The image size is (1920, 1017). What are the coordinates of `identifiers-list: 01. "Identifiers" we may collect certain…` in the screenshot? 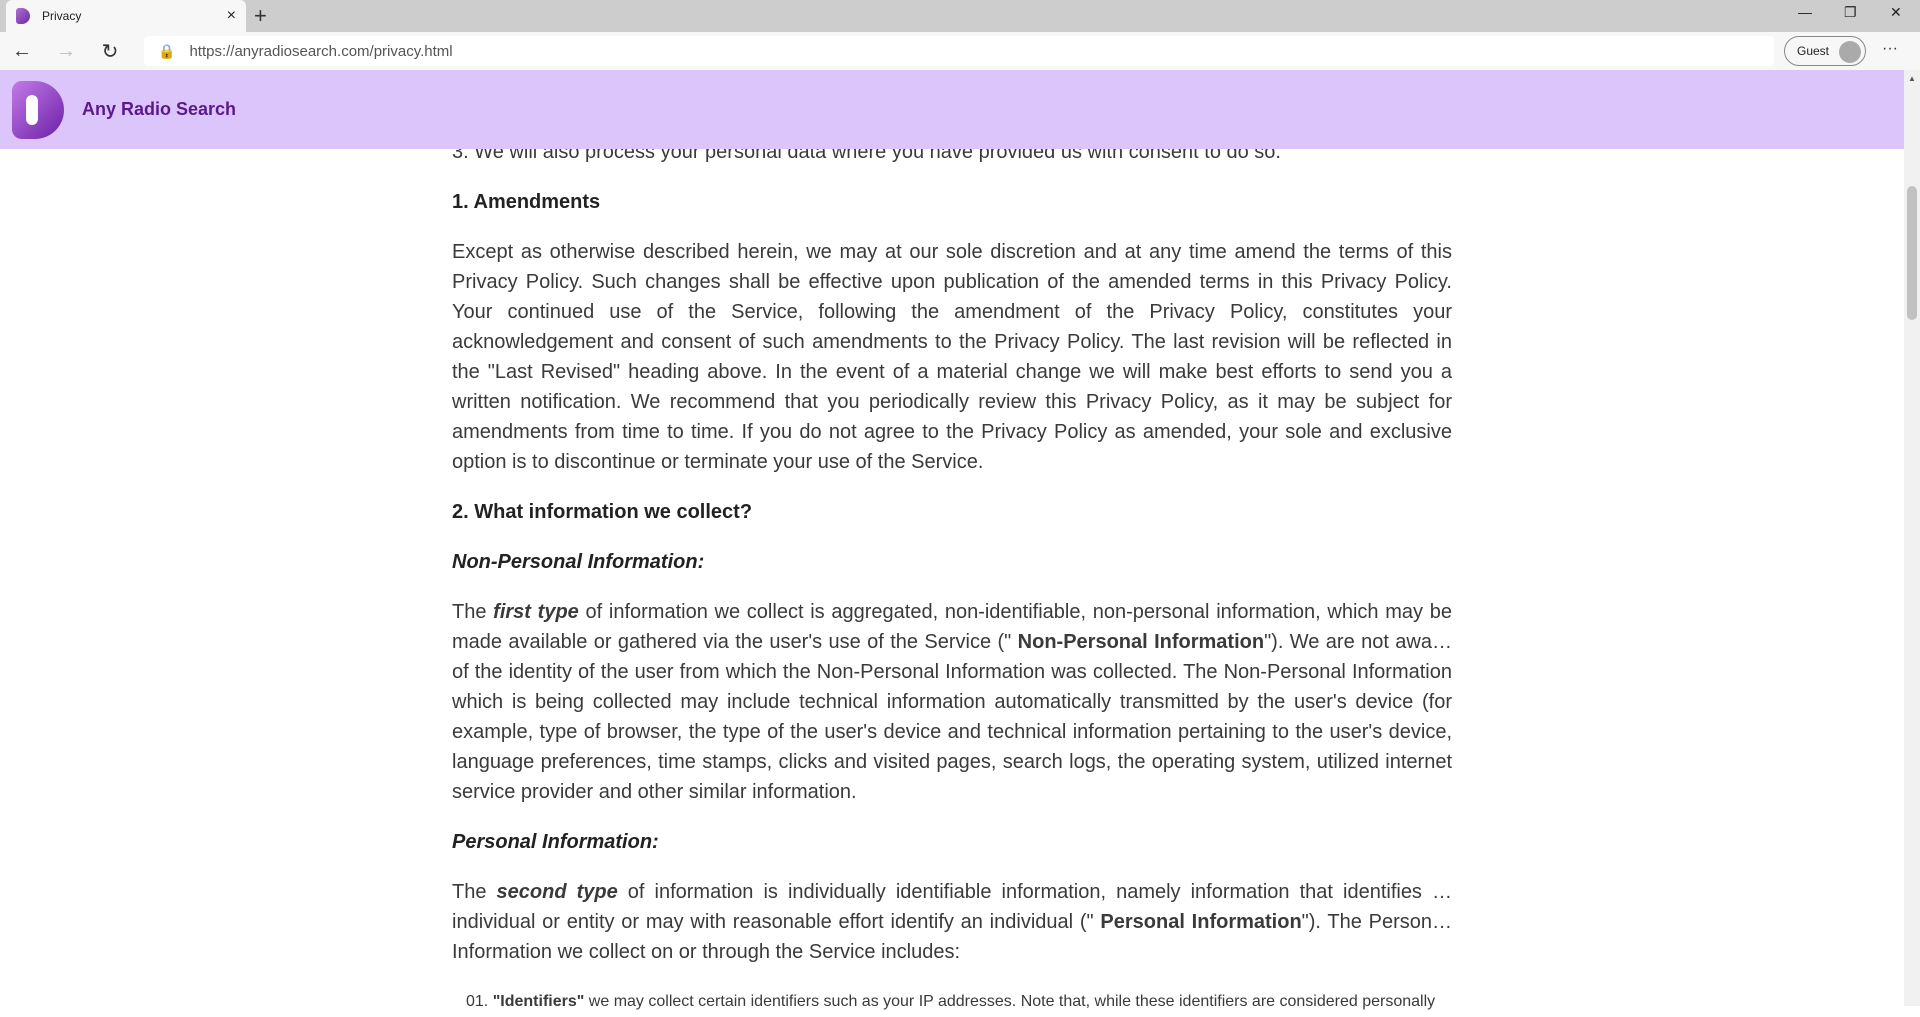 It's located at (959, 1002).